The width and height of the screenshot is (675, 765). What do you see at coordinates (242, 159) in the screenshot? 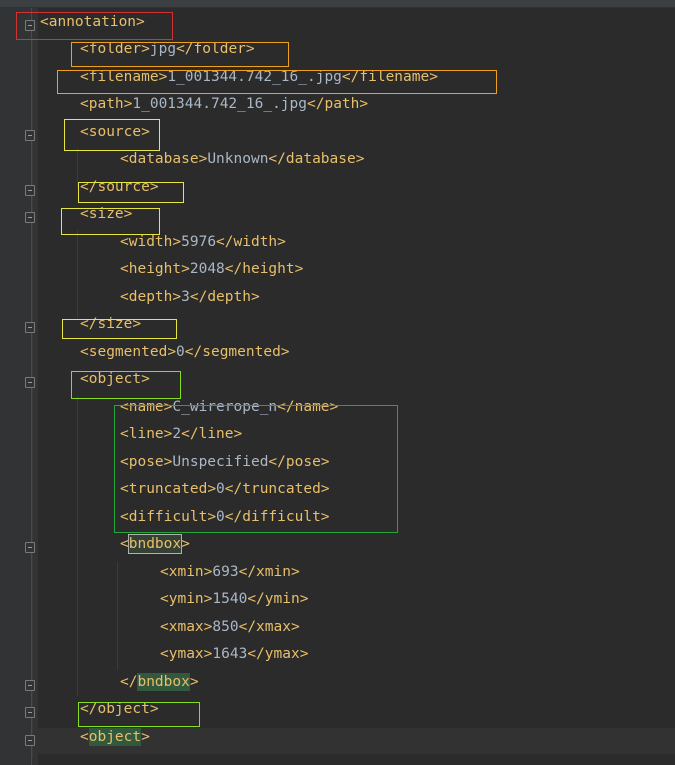
I see `xml-line: <database>Unknown</database>` at bounding box center [242, 159].